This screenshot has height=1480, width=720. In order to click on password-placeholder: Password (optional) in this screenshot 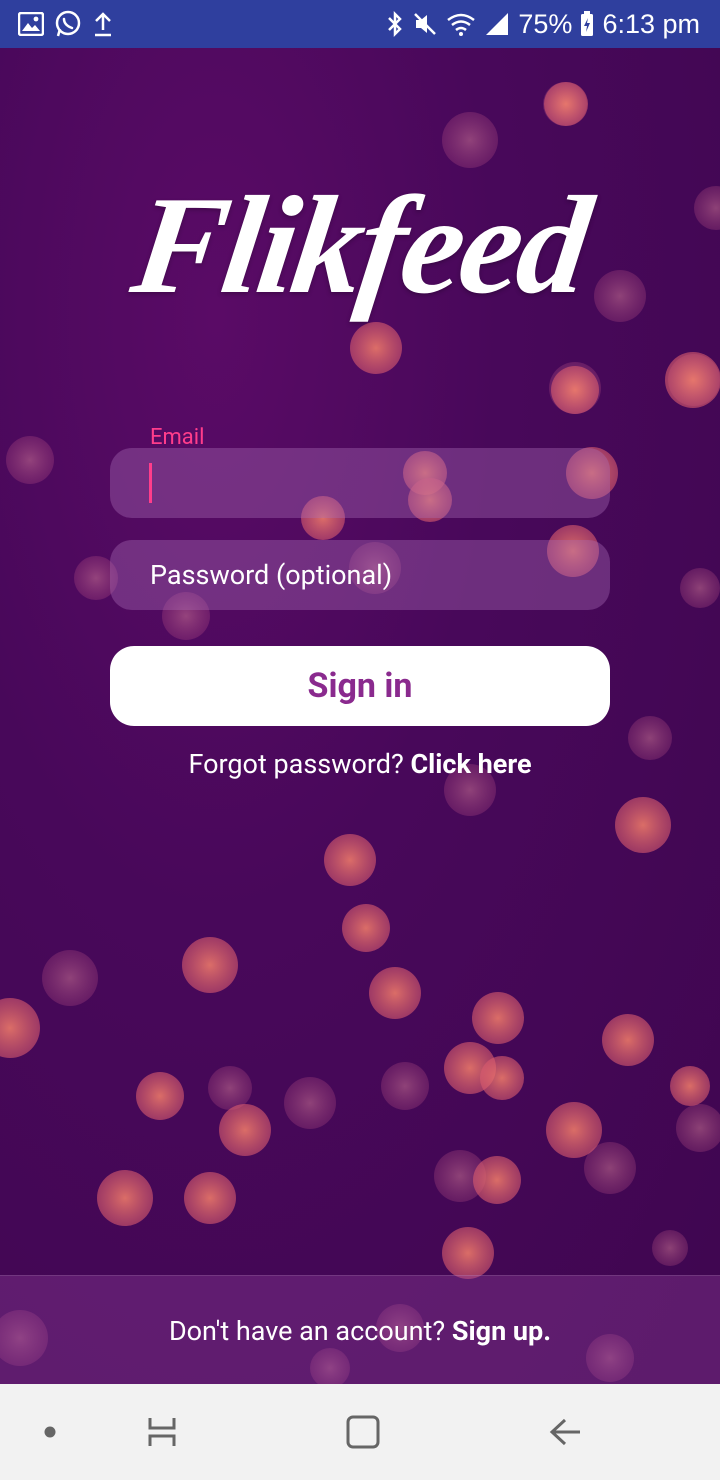, I will do `click(271, 575)`.